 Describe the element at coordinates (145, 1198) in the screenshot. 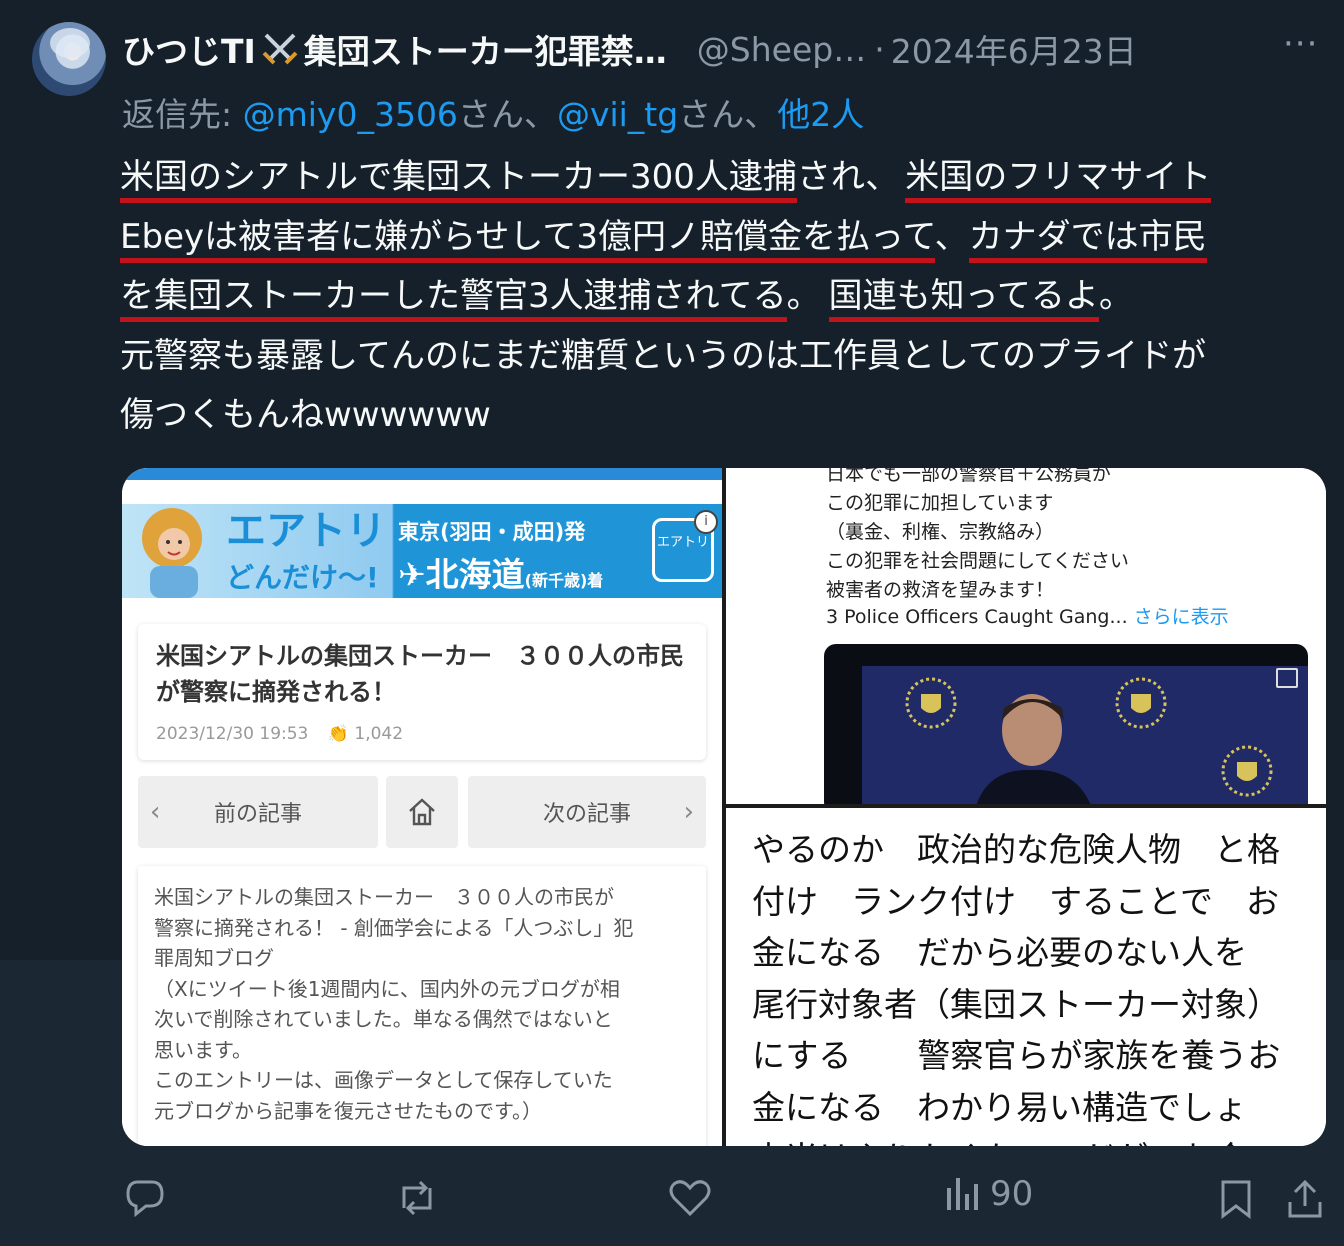

I see `reply-icon` at that location.